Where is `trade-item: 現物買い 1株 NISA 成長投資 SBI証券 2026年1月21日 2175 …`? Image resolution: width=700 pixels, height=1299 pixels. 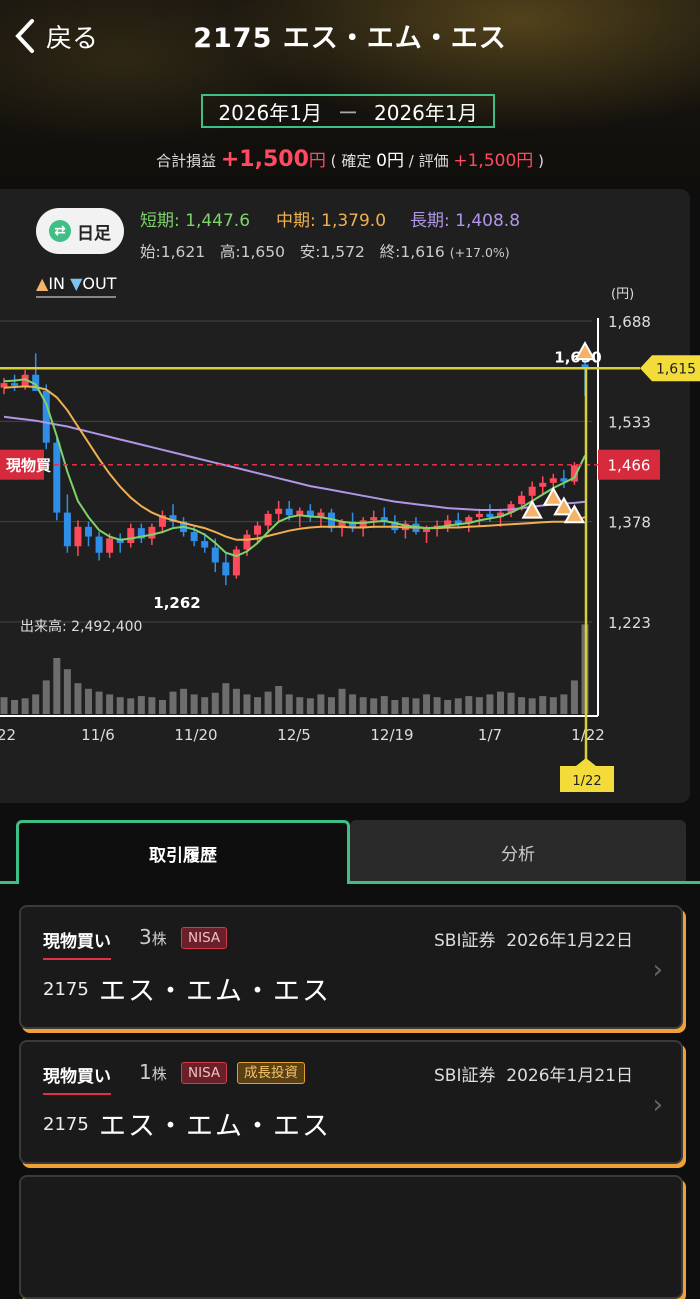
trade-item: 現物買い 1株 NISA 成長投資 SBI証券 2026年1月21日 2175 … is located at coordinates (351, 1102).